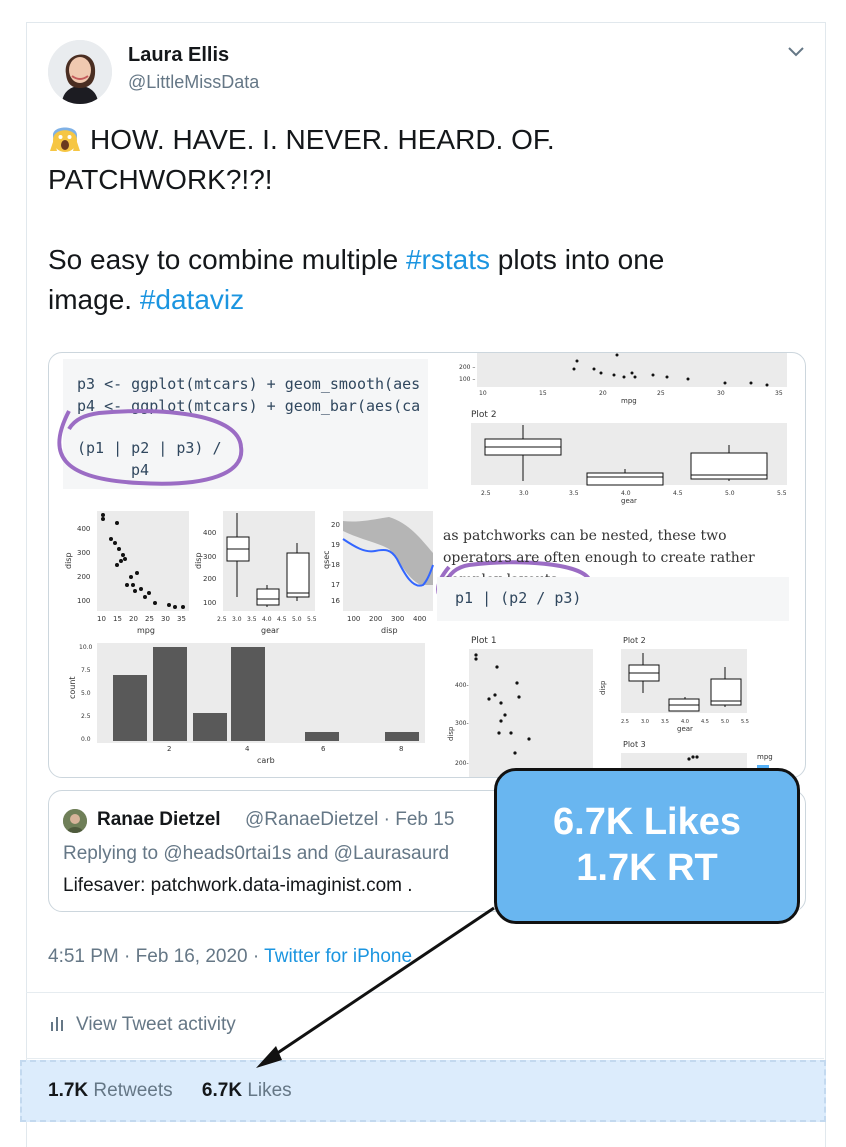 This screenshot has height=1147, width=846. I want to click on author-handle: @LittleMissData, so click(193, 82).